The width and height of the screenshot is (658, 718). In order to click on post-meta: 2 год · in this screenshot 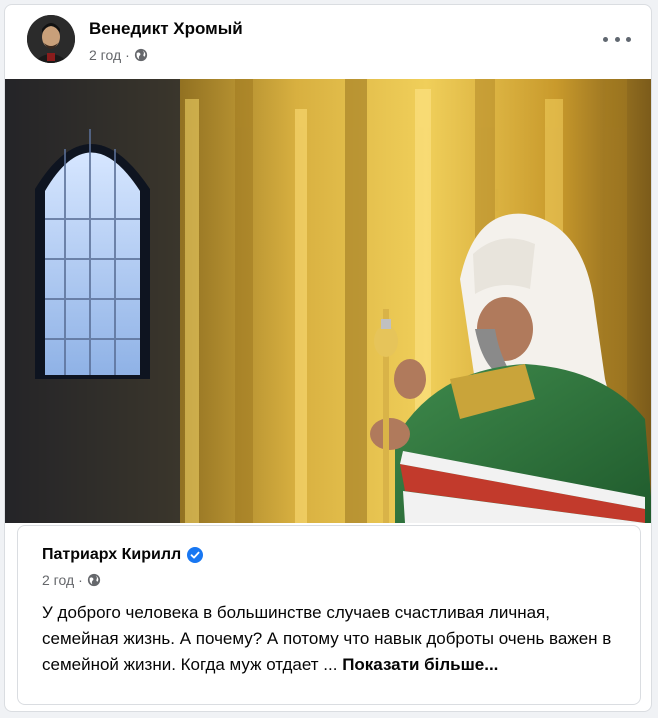, I will do `click(118, 55)`.